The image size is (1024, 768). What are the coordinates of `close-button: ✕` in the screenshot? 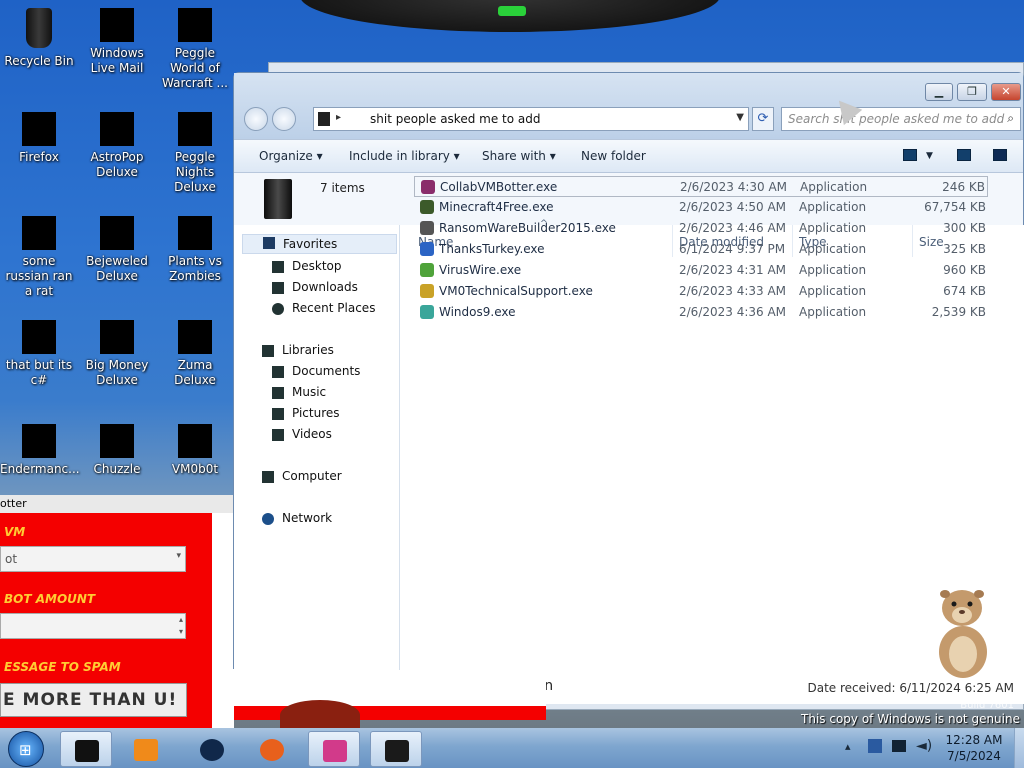 It's located at (1006, 92).